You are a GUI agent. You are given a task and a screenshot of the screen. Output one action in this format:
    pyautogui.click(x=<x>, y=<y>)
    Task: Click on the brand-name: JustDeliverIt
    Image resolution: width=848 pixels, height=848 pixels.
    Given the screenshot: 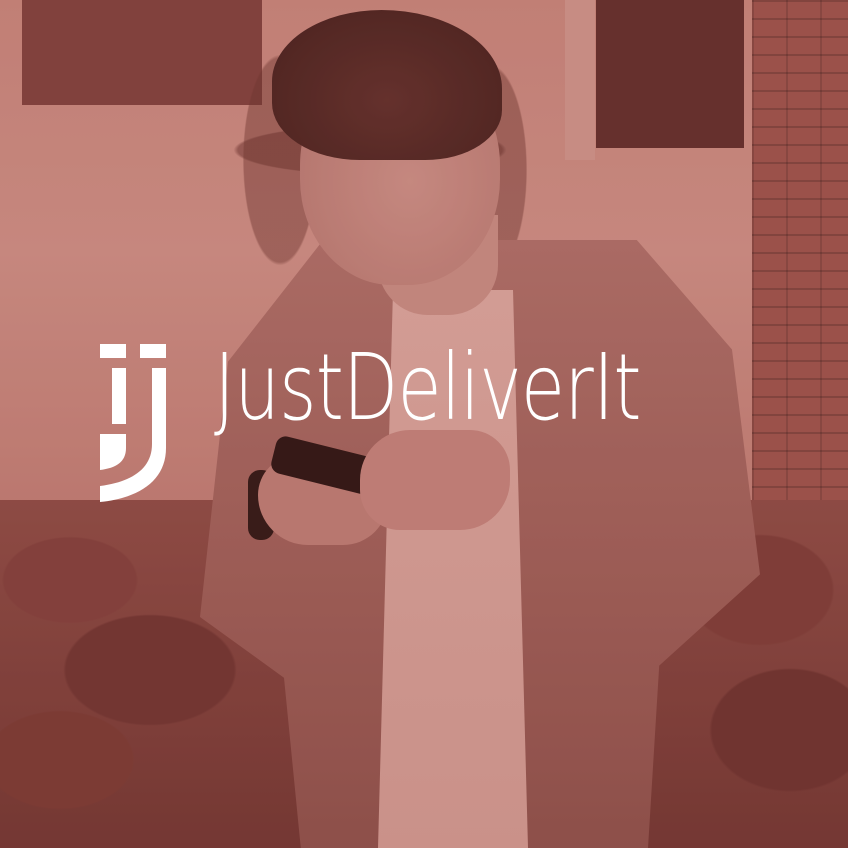 What is the action you would take?
    pyautogui.click(x=428, y=387)
    